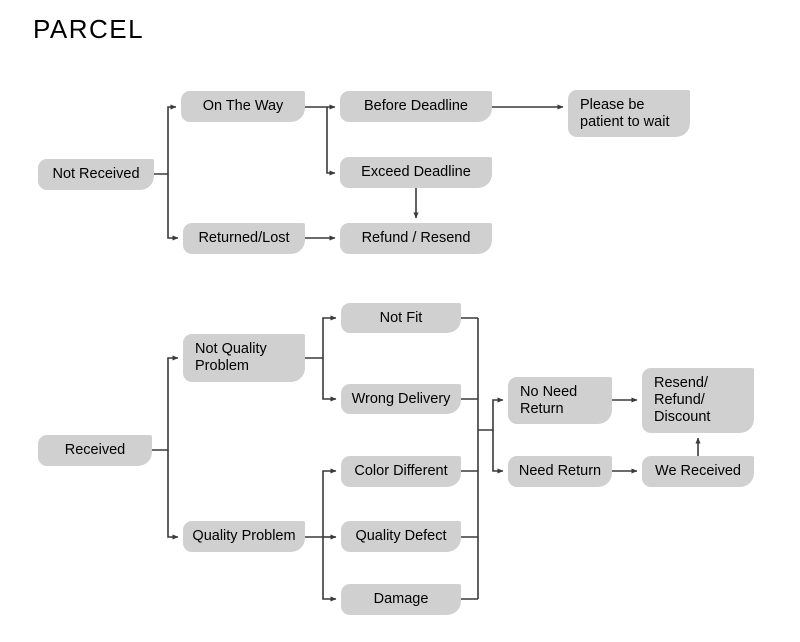 This screenshot has width=800, height=642. I want to click on node-label: Please be patient to wait, so click(625, 113).